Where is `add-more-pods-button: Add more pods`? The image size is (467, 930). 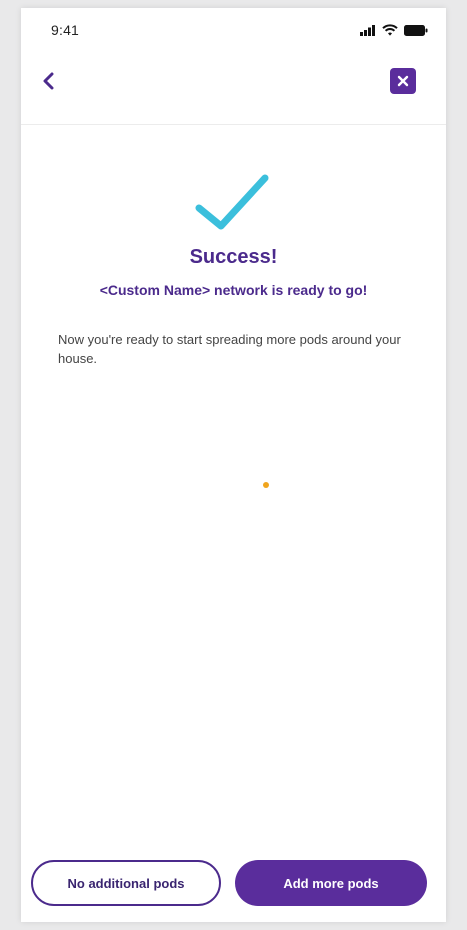 add-more-pods-button: Add more pods is located at coordinates (331, 883).